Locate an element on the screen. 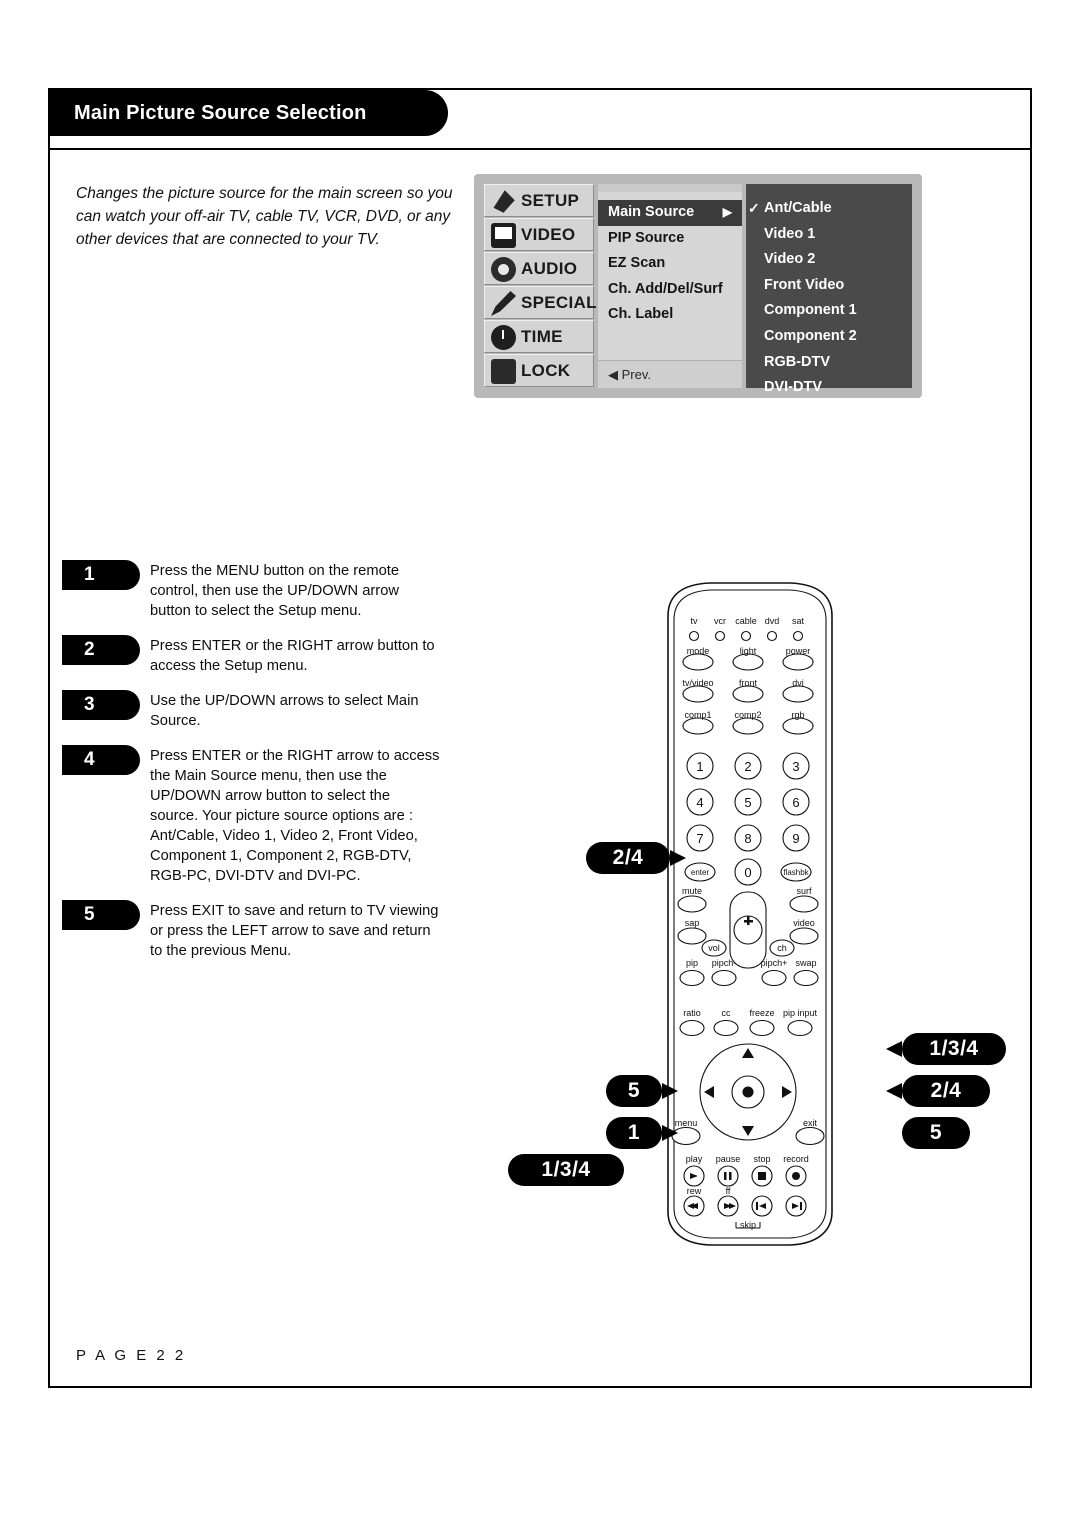  pencil-icon is located at coordinates (503, 303).